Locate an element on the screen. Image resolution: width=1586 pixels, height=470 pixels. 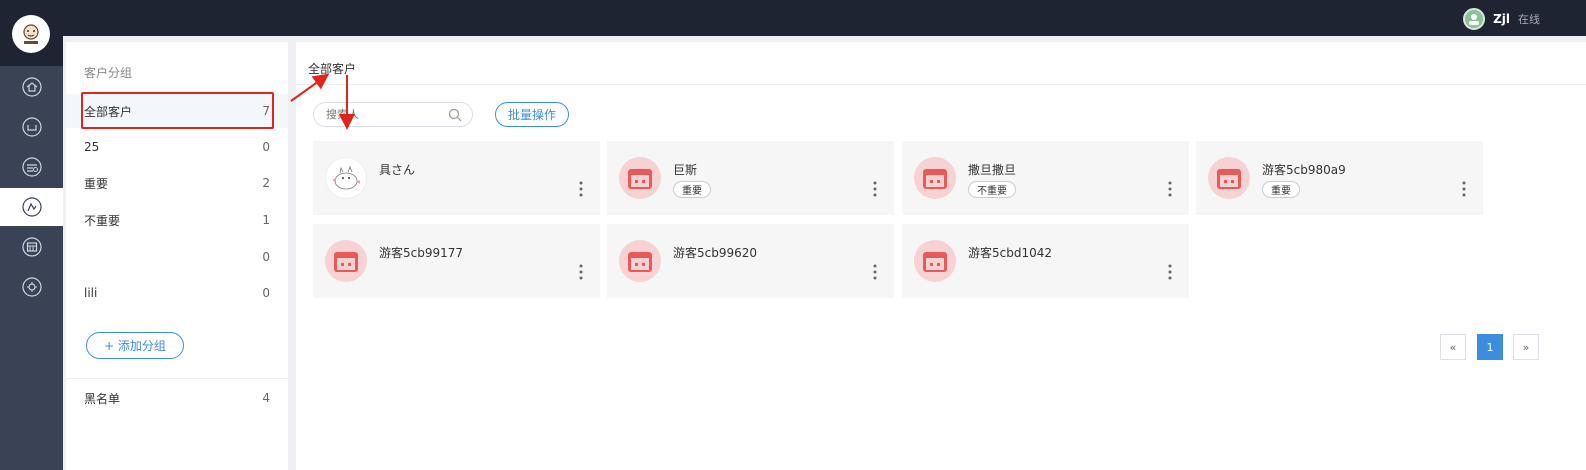
chat-icon is located at coordinates (31, 127).